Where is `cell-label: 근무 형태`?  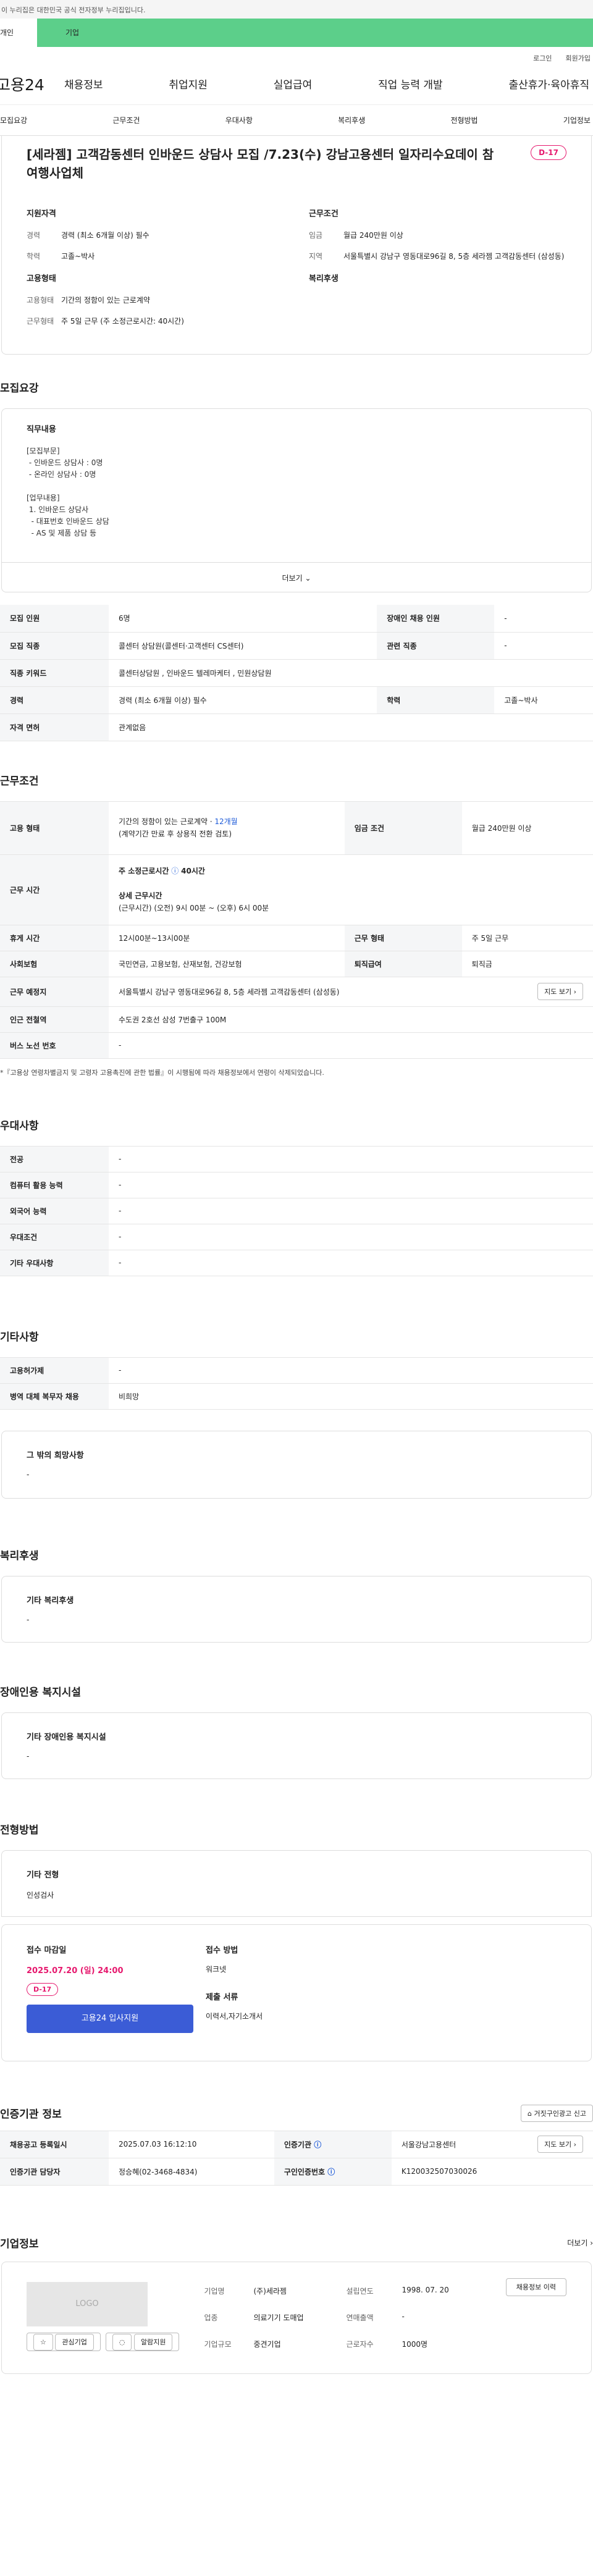
cell-label: 근무 형태 is located at coordinates (403, 938).